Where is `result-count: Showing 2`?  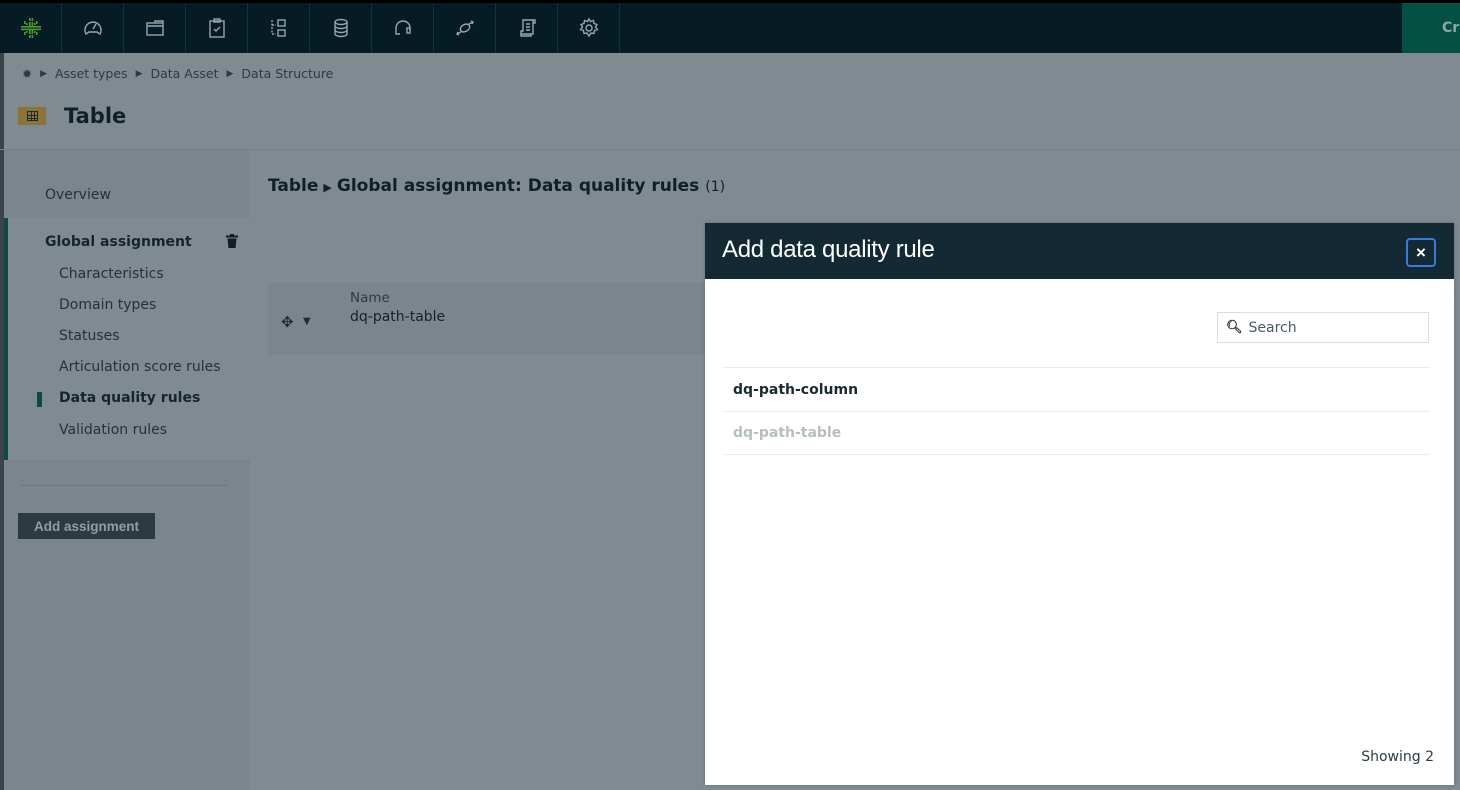 result-count: Showing 2 is located at coordinates (1397, 757).